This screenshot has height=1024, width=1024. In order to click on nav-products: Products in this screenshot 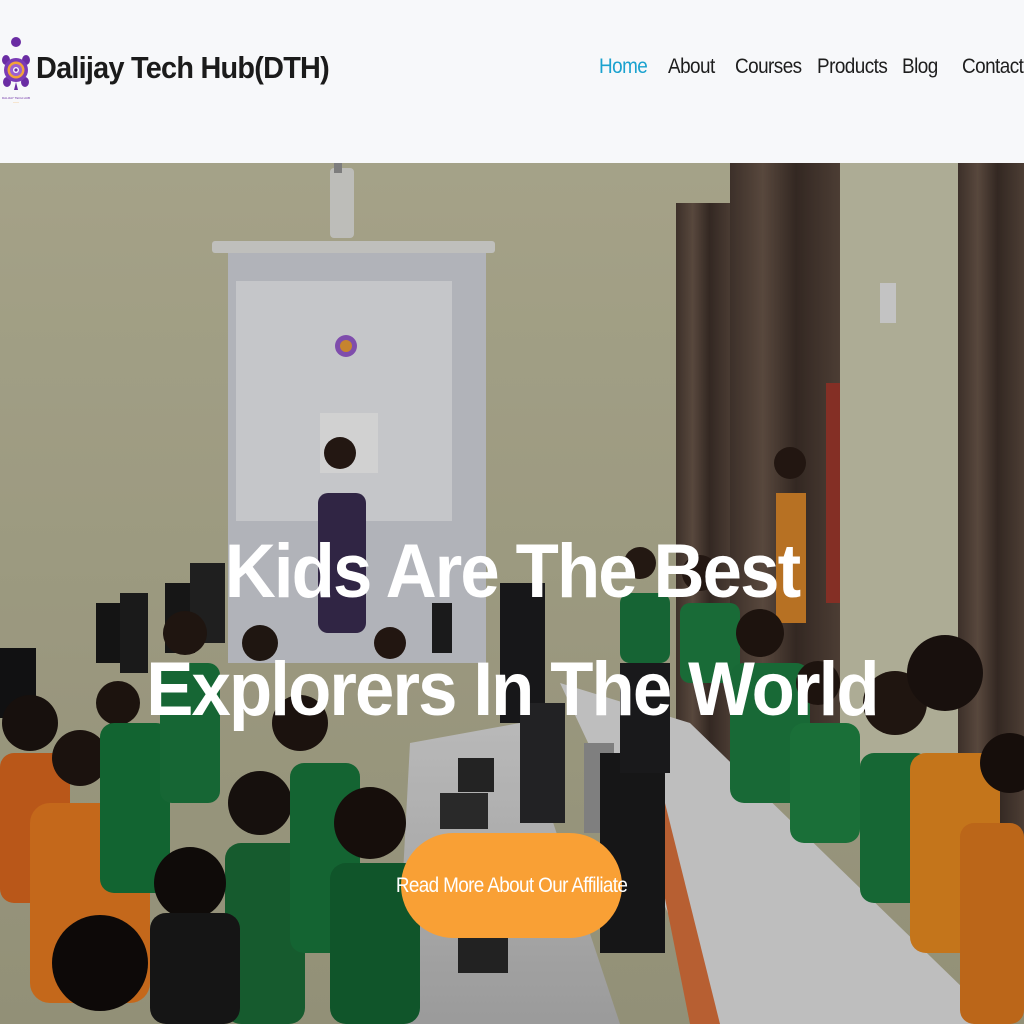, I will do `click(852, 67)`.